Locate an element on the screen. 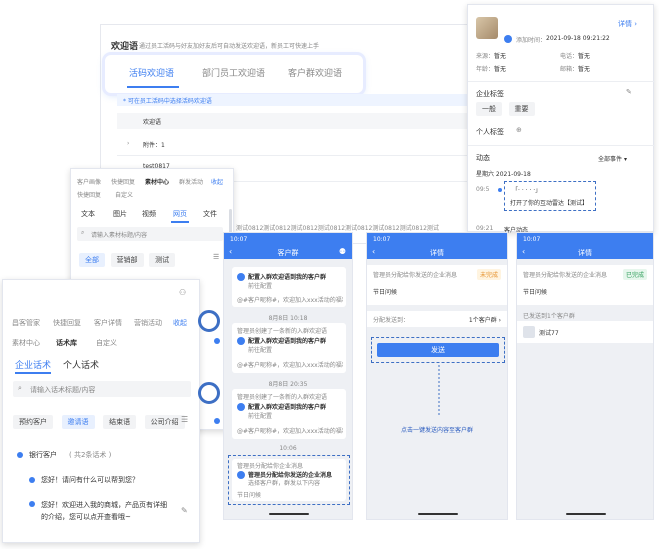 Image resolution: width=659 pixels, height=549 pixels. sc-nav-detail: 客户详情 is located at coordinates (108, 323).